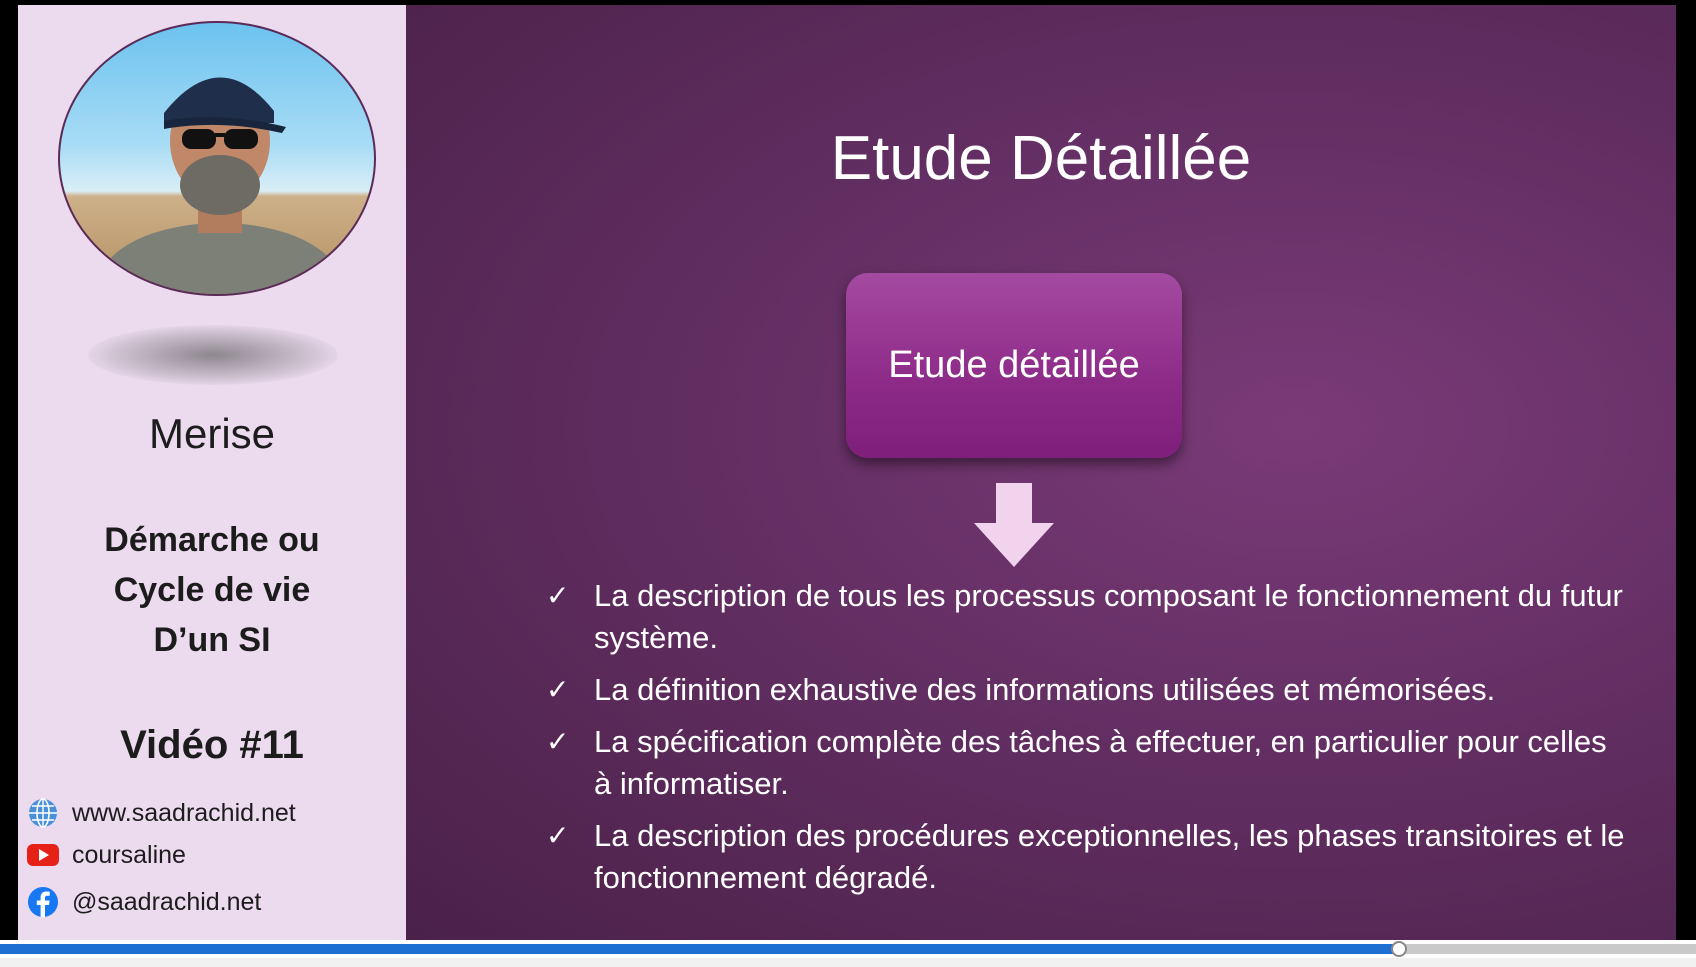 The image size is (1696, 967). Describe the element at coordinates (212, 540) in the screenshot. I see `topic-line: Démarche ou` at that location.